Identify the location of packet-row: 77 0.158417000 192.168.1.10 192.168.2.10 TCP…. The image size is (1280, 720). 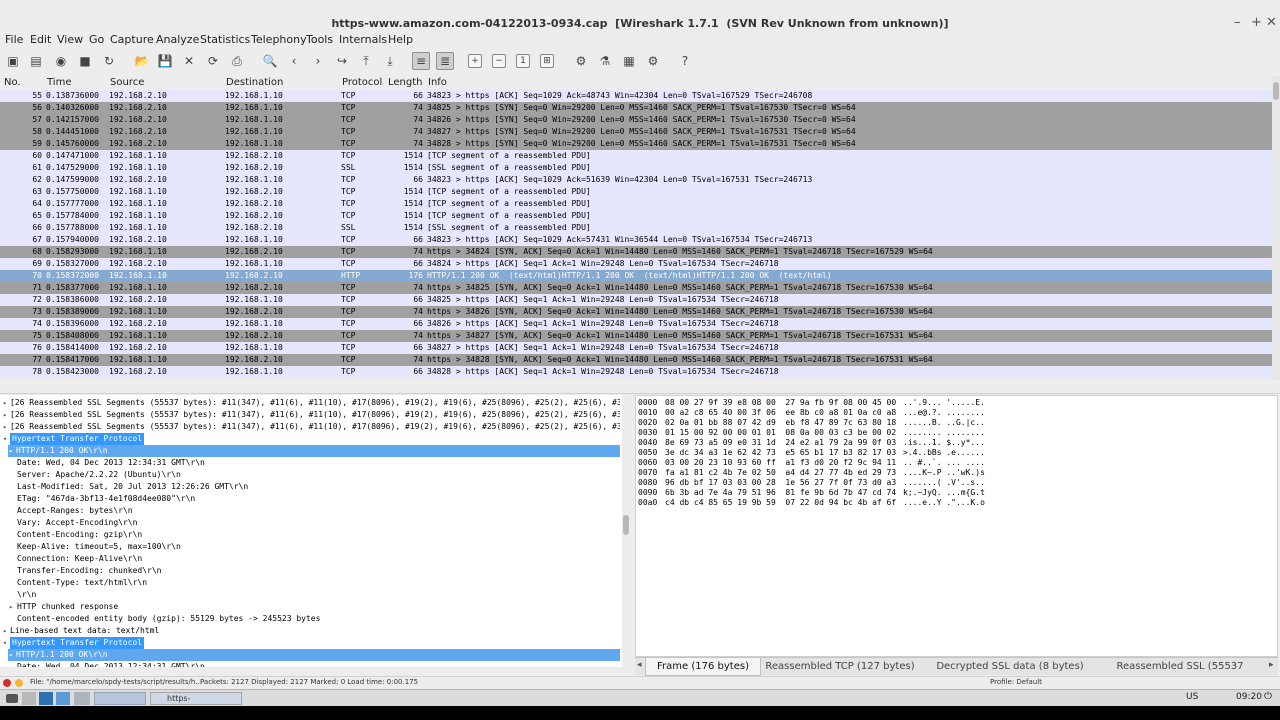
(636, 360).